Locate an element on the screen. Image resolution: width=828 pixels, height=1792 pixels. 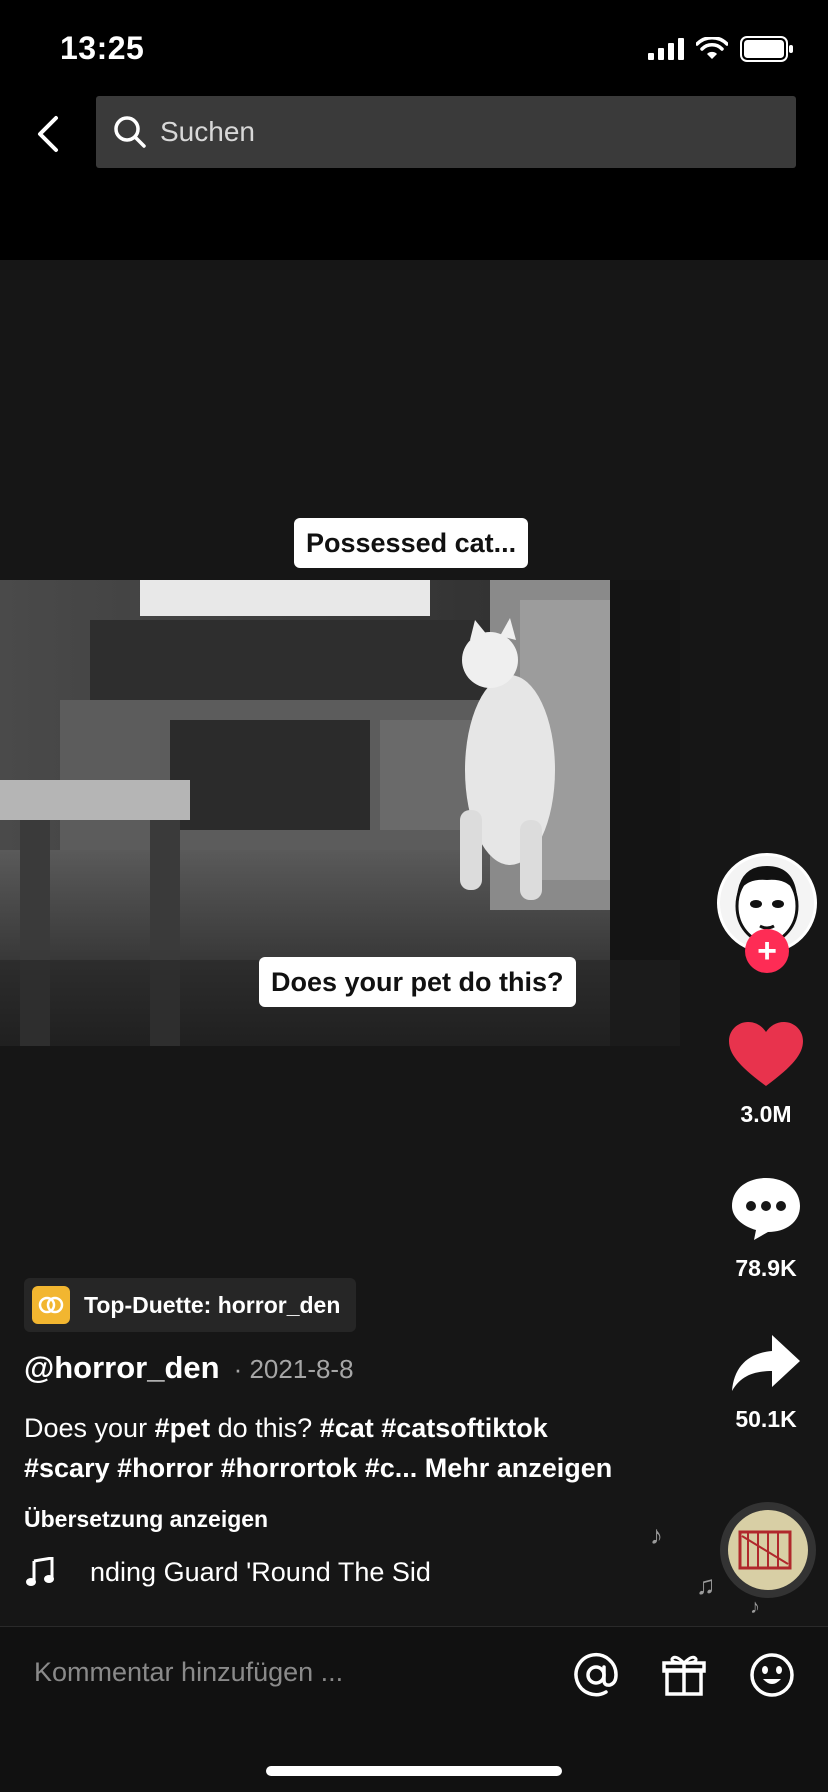
share-icon is located at coordinates (766, 1365).